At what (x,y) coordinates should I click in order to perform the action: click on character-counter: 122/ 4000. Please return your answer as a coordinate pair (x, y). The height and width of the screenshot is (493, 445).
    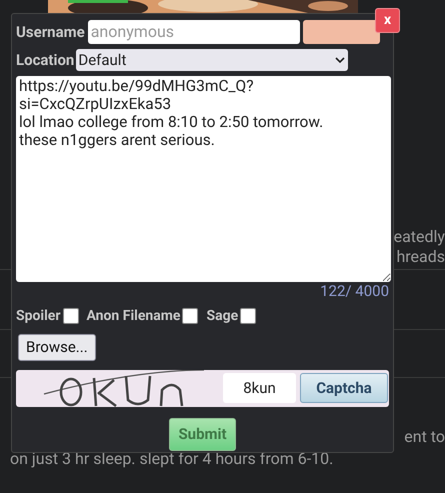
    Looking at the image, I should click on (354, 291).